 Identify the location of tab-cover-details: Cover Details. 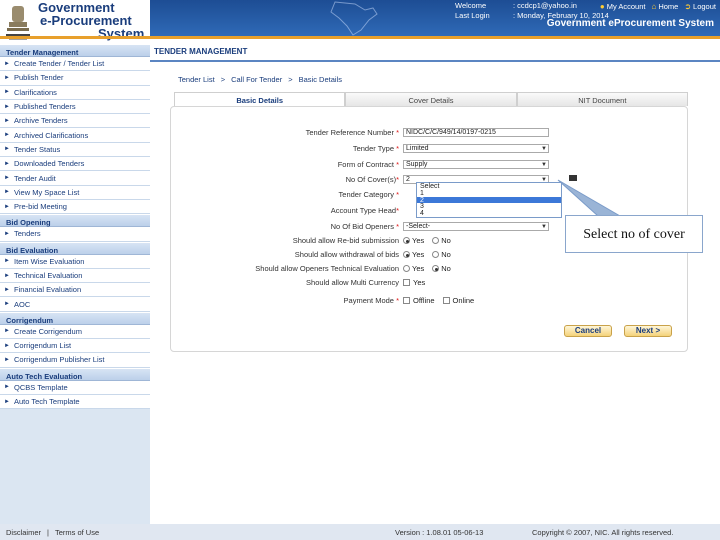
(431, 99).